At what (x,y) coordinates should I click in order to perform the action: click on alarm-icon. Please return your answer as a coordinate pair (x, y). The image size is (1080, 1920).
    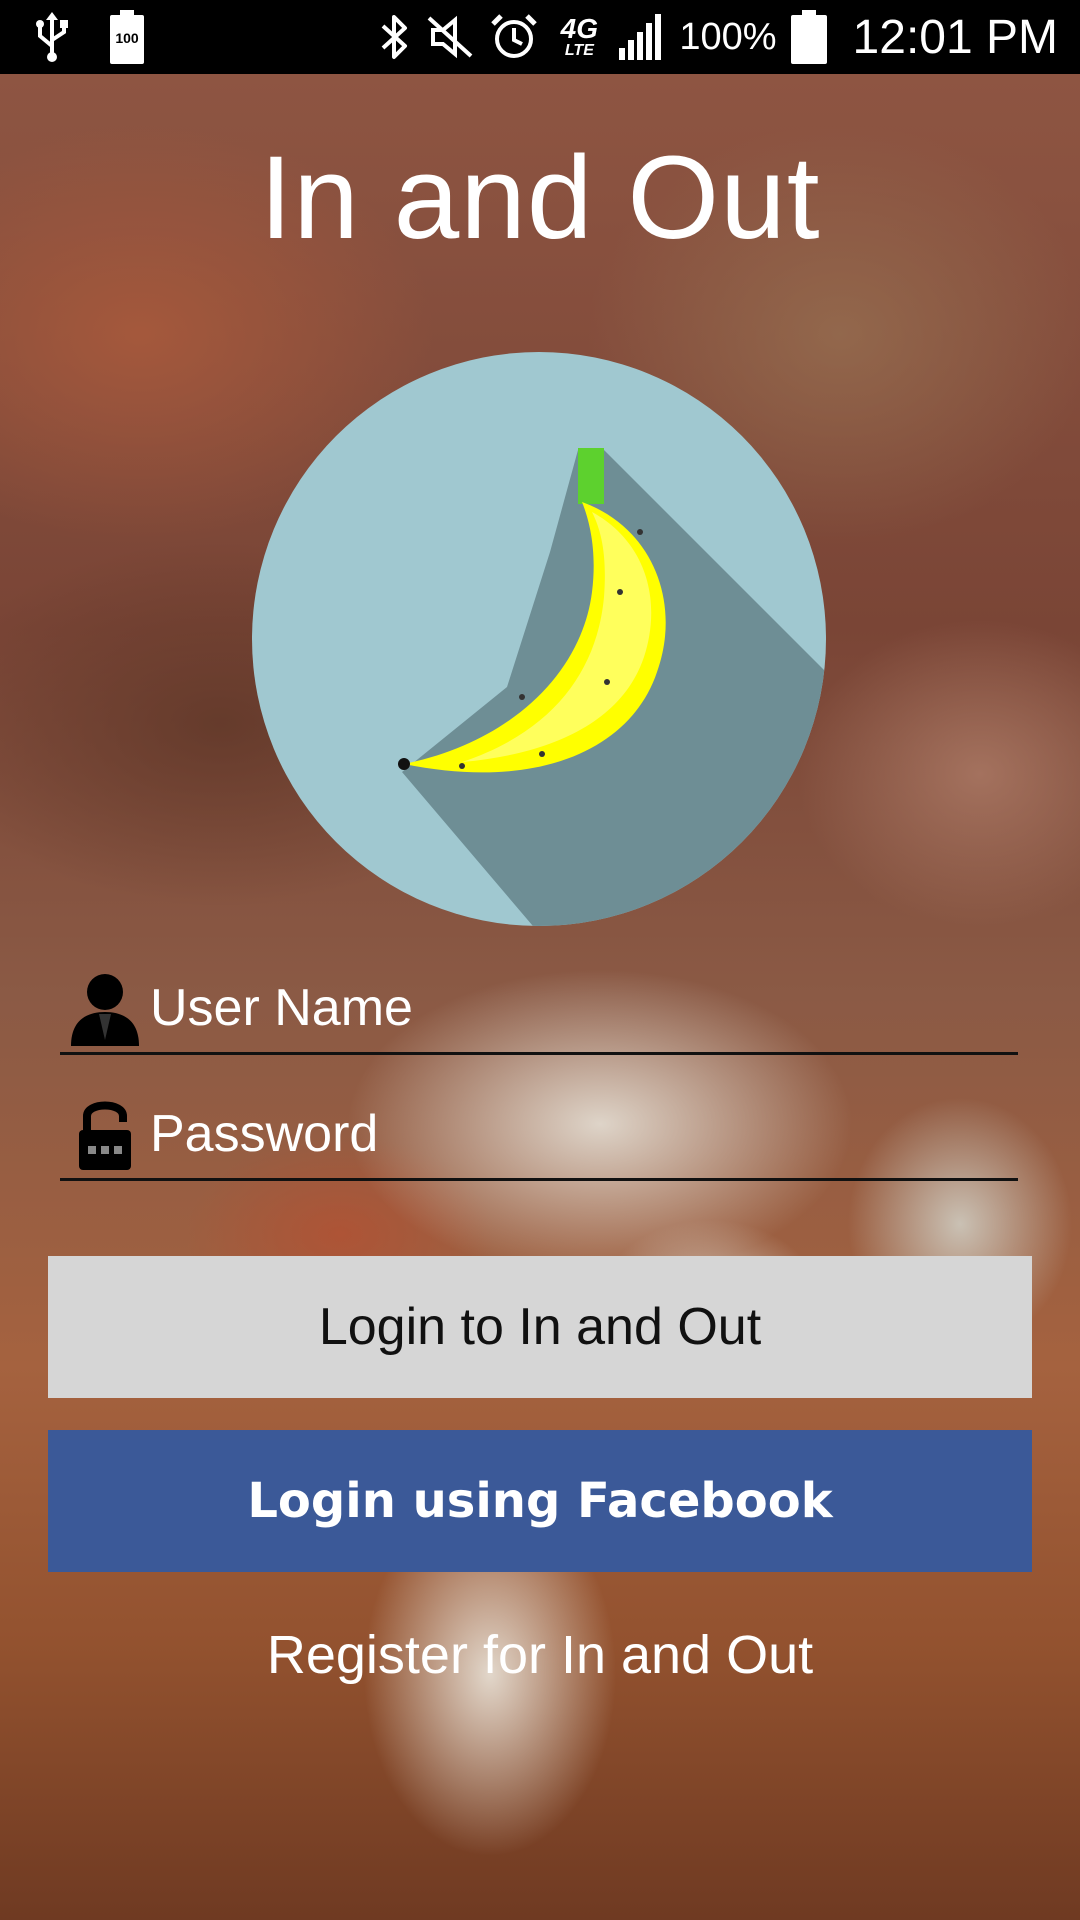
    Looking at the image, I should click on (514, 37).